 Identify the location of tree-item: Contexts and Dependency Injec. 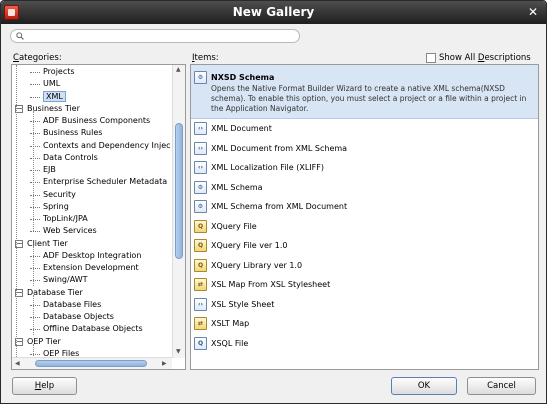
(100, 146).